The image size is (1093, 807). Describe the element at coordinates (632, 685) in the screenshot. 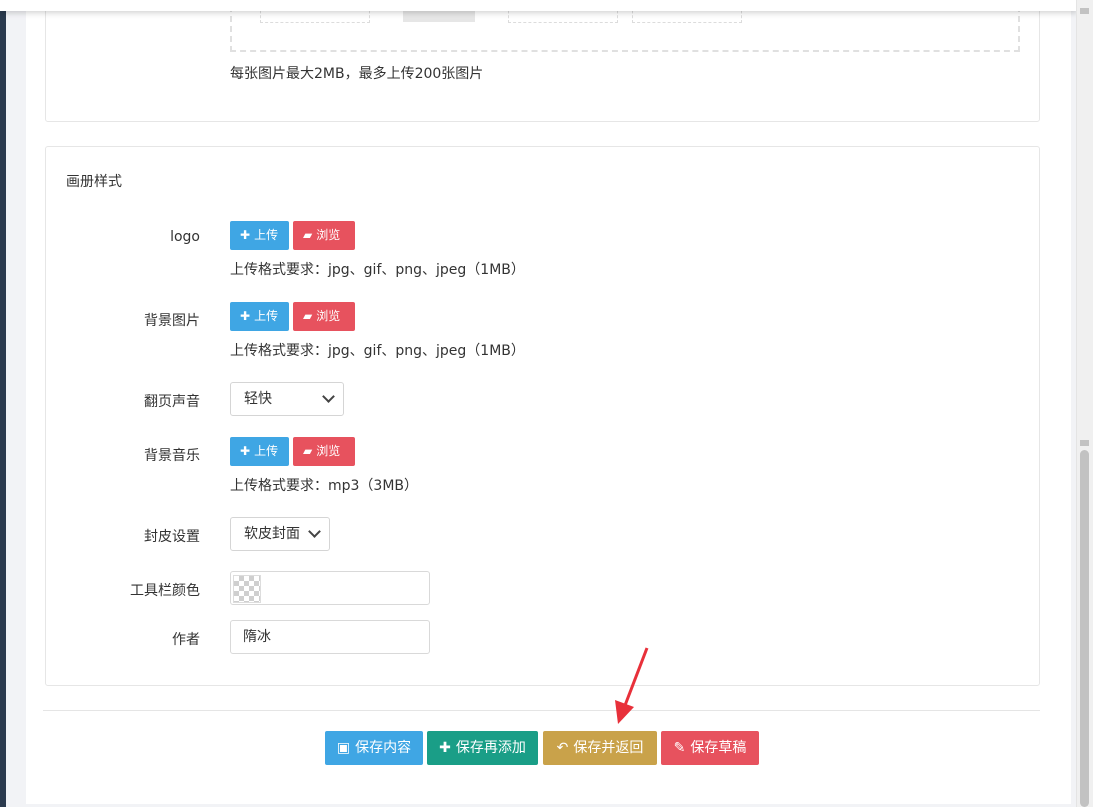

I see `annotation-arrow` at that location.